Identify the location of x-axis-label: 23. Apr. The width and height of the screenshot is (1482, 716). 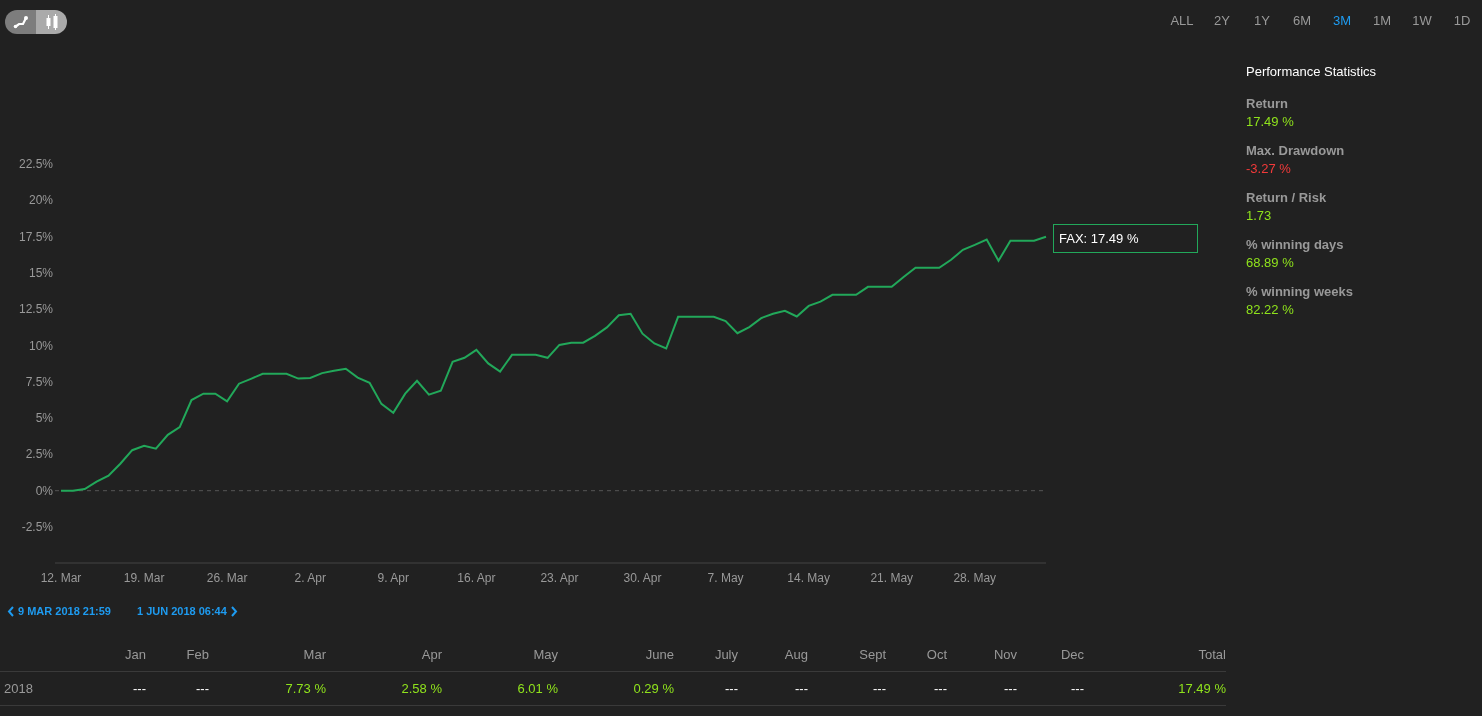
(559, 578).